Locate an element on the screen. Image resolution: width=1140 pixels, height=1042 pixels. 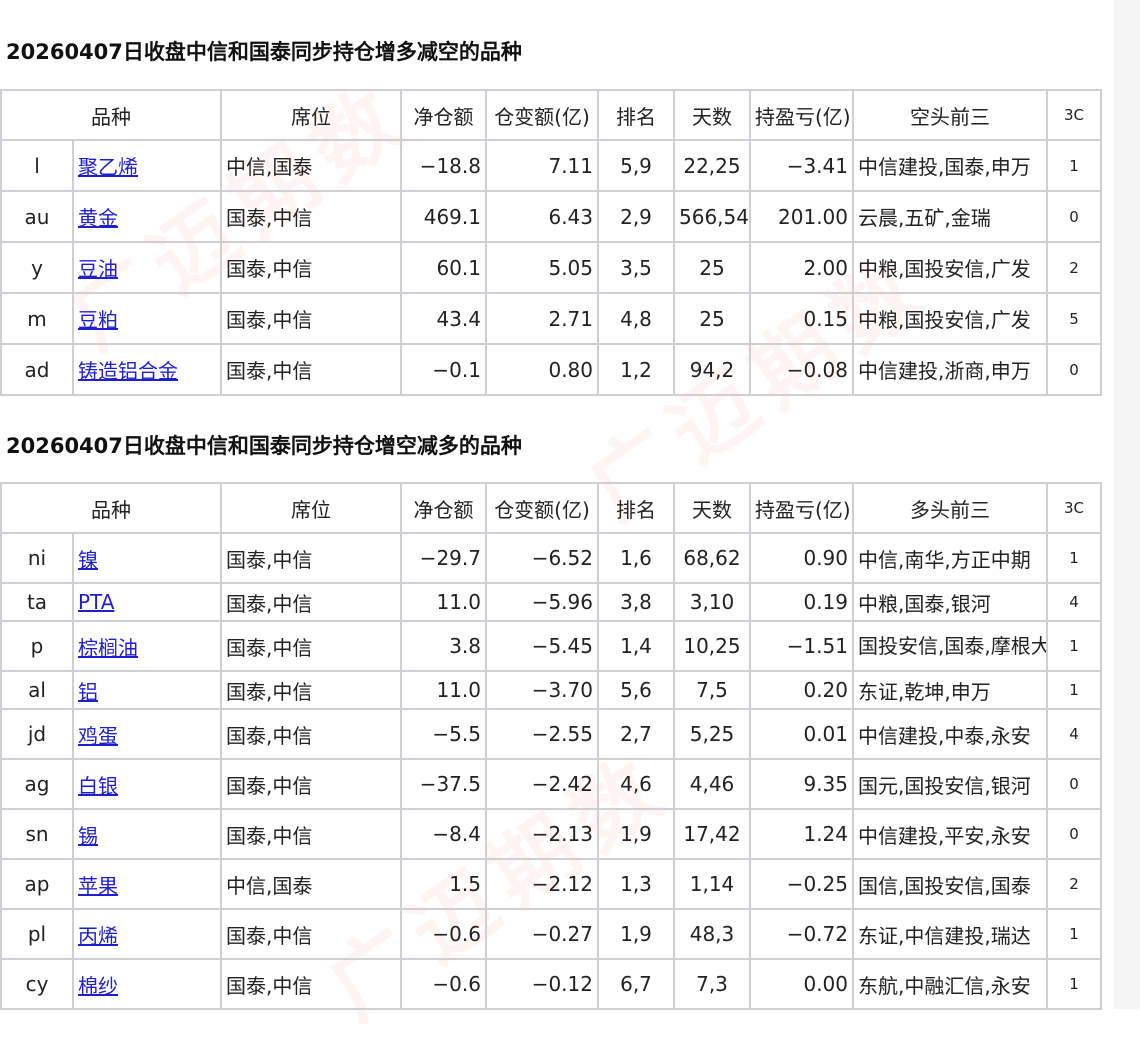
pnl-cell: 2.00 is located at coordinates (801, 267).